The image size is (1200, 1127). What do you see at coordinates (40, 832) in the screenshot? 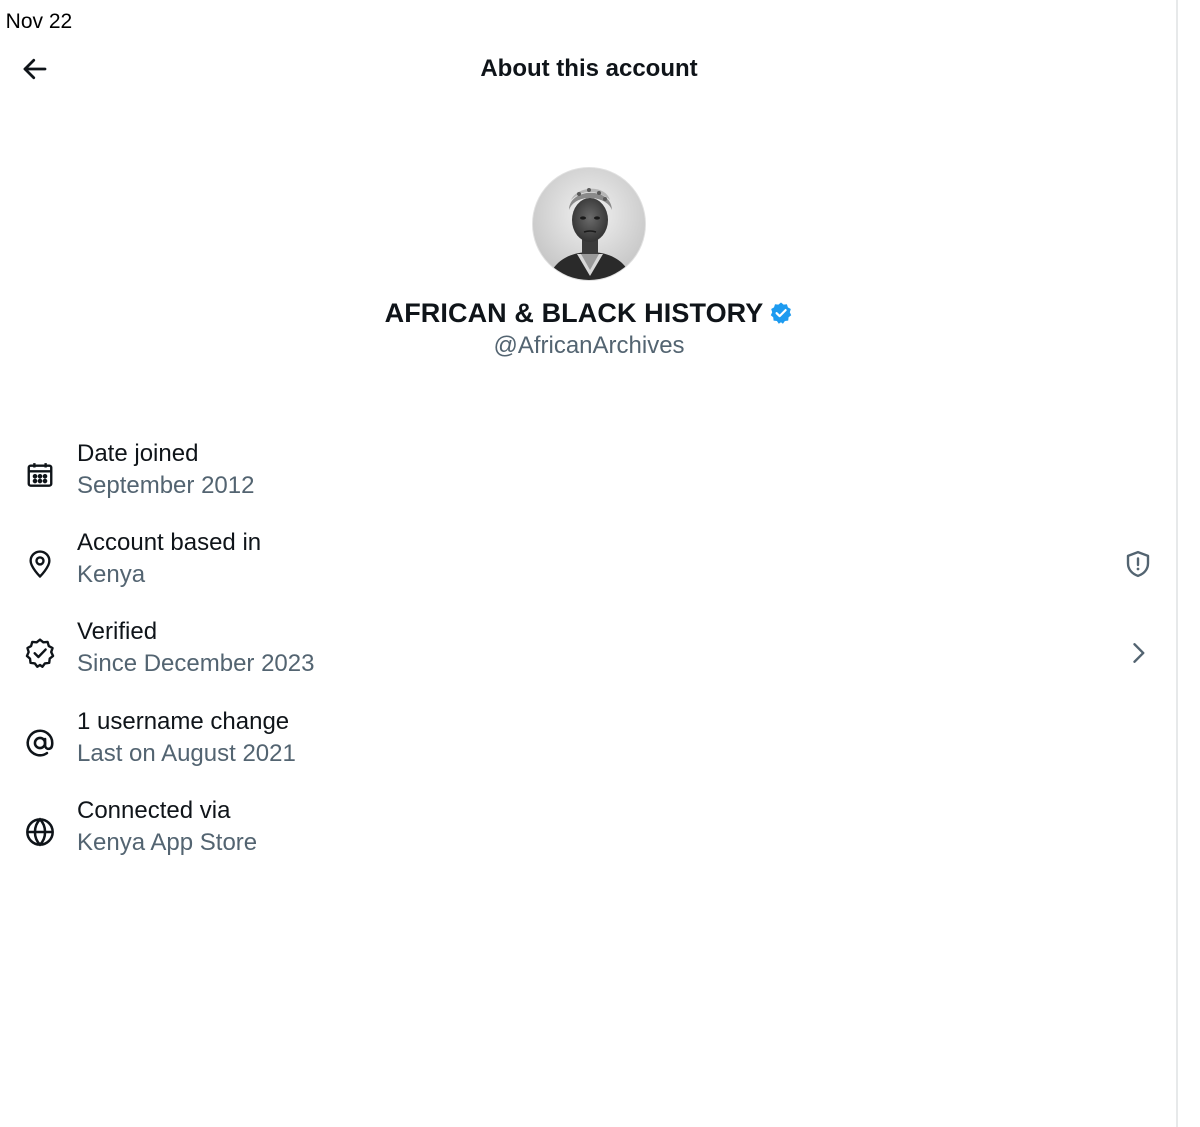
I see `globe-icon` at bounding box center [40, 832].